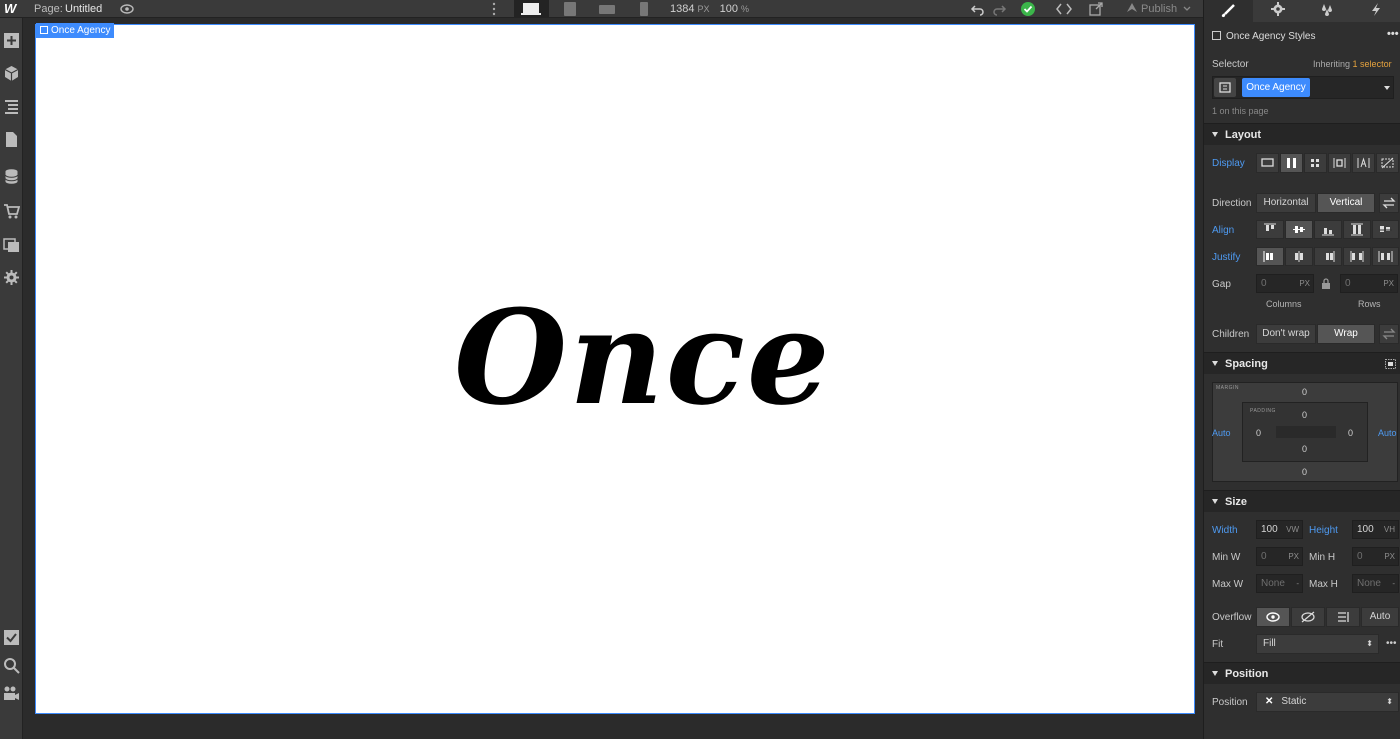  Describe the element at coordinates (1304, 283) in the screenshot. I see `gap-columns-unit: PX` at that location.